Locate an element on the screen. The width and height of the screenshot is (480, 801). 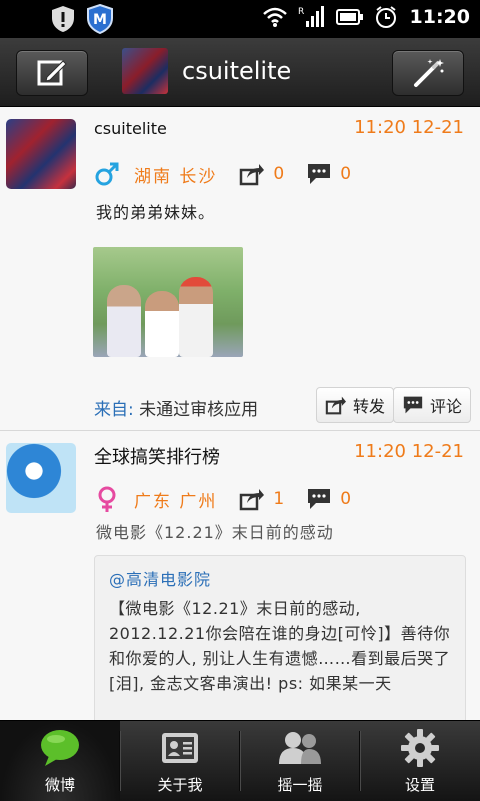
compose-button is located at coordinates (52, 73).